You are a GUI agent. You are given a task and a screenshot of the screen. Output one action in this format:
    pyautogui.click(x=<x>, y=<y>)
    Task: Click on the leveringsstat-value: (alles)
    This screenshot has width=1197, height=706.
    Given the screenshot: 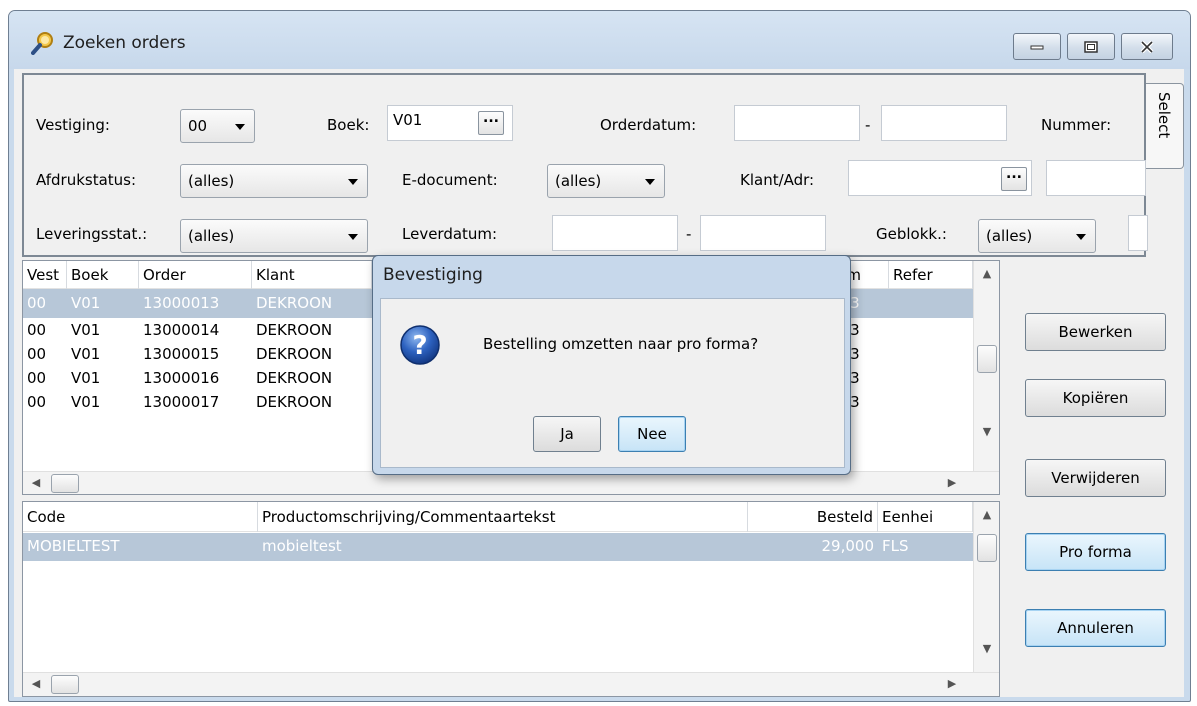 What is the action you would take?
    pyautogui.click(x=211, y=236)
    